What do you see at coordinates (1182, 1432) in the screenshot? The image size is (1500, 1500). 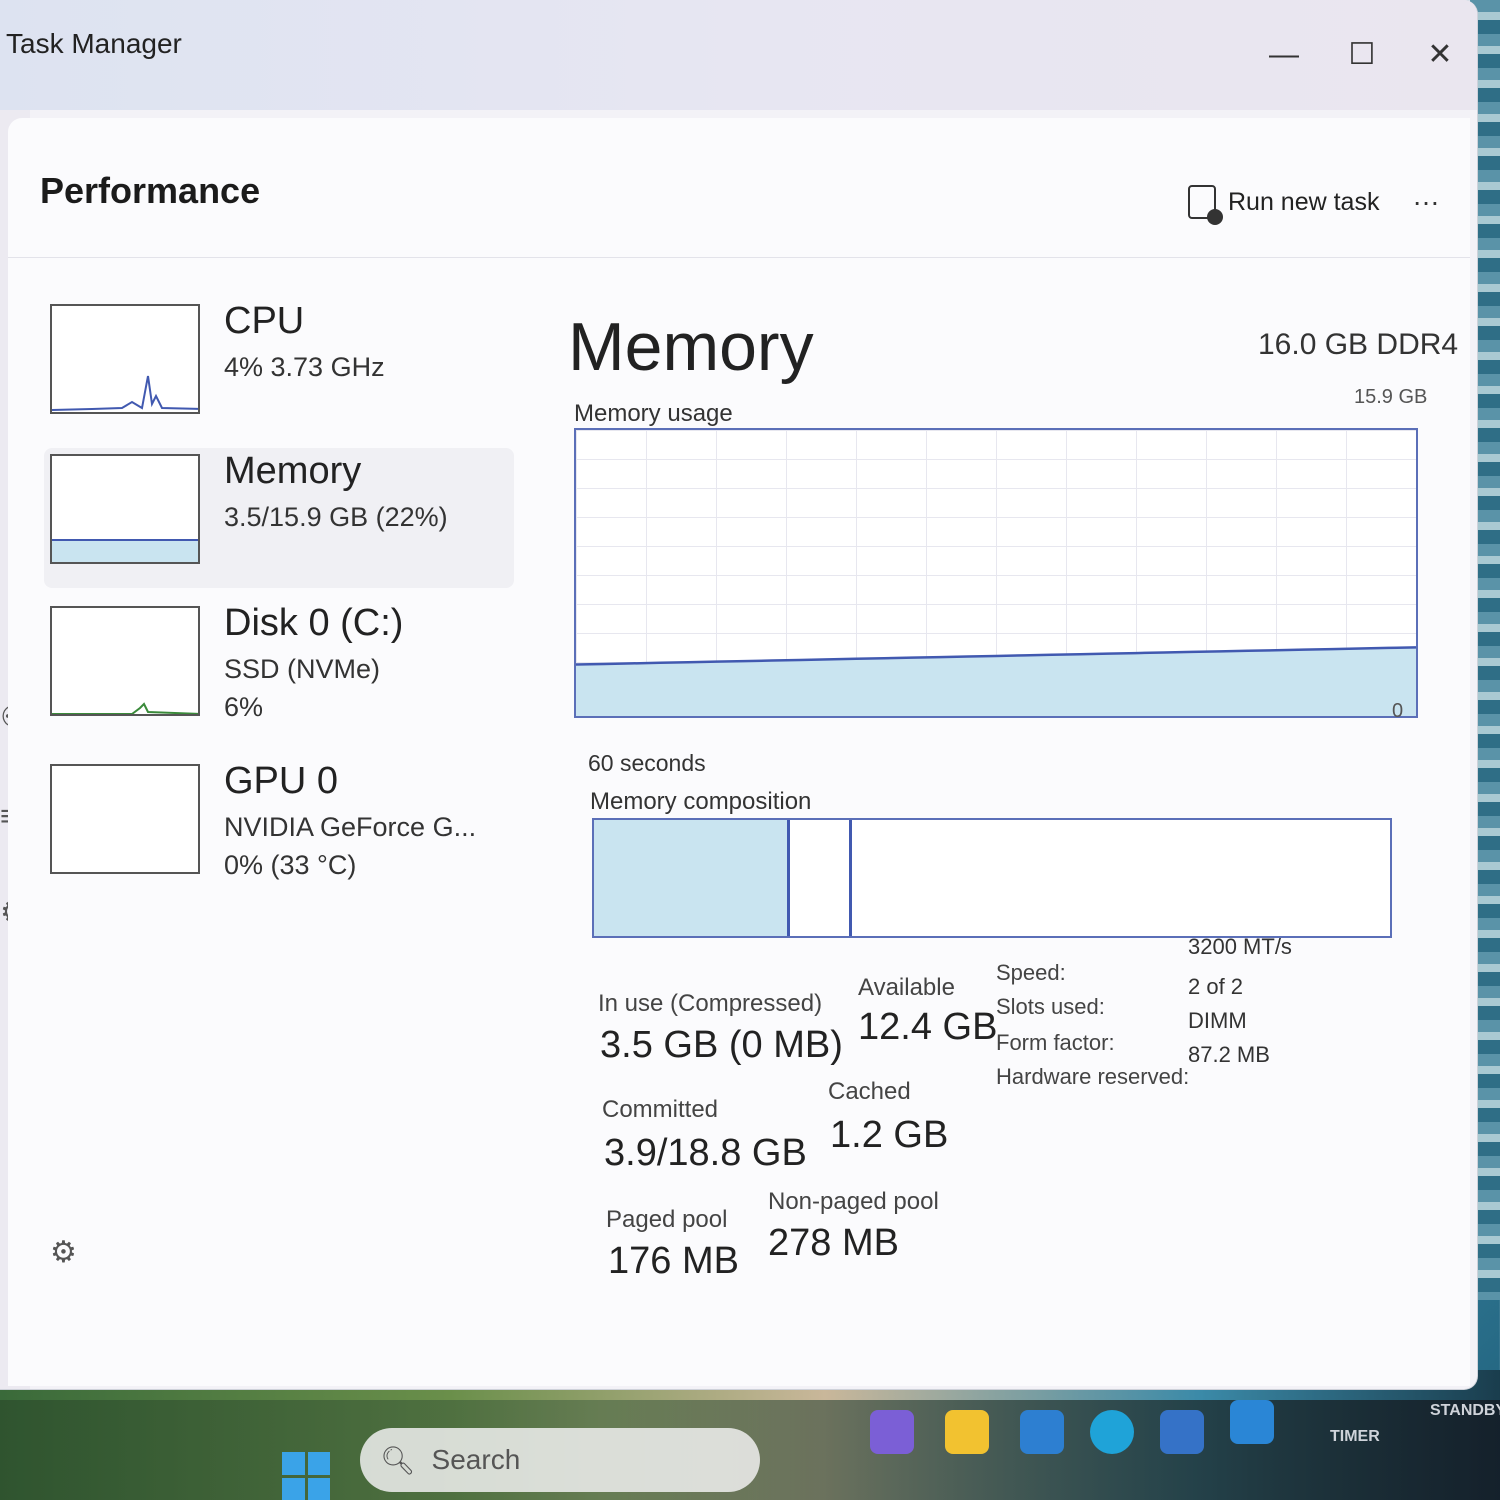 I see `store-app-icon` at bounding box center [1182, 1432].